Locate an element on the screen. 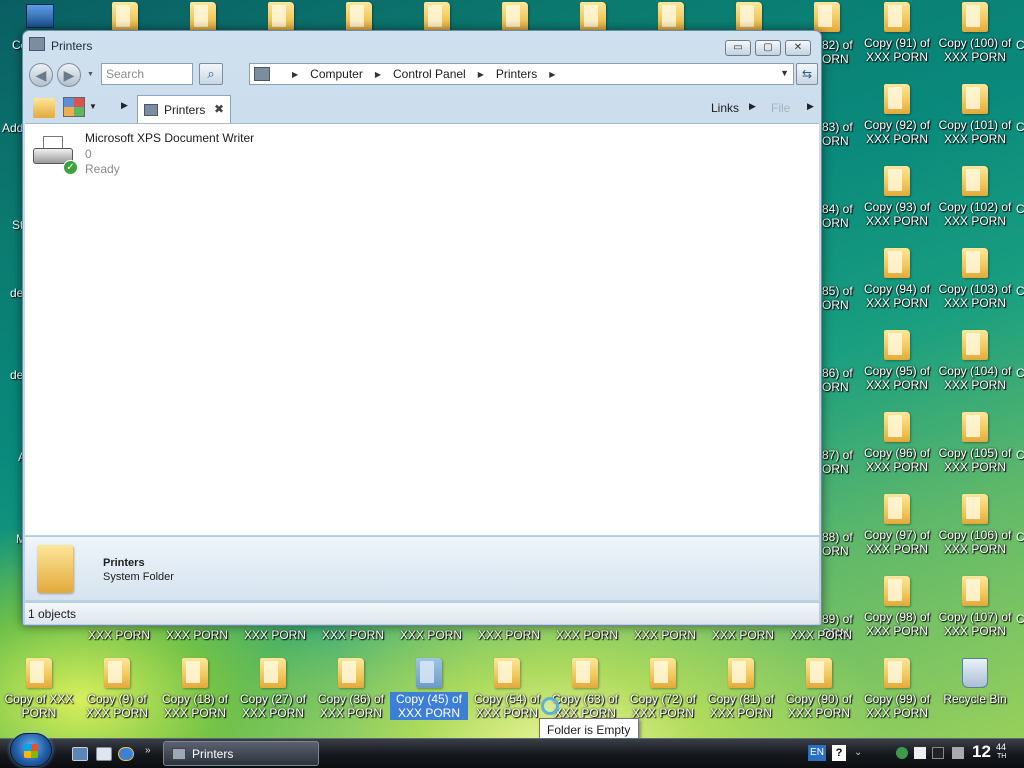  desktop-folder-icon: Copy (93) of XXX PORN is located at coordinates (897, 197).